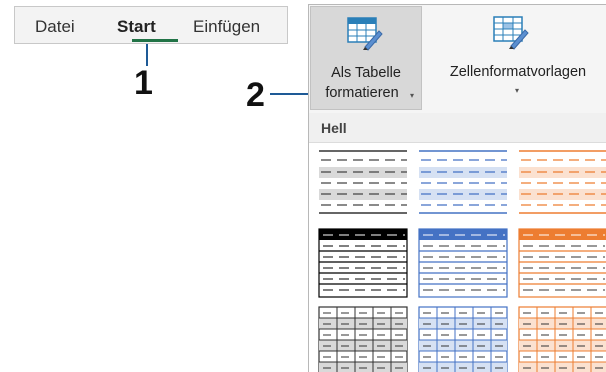 Image resolution: width=606 pixels, height=372 pixels. Describe the element at coordinates (511, 33) in the screenshot. I see `cell-styles-icon` at that location.